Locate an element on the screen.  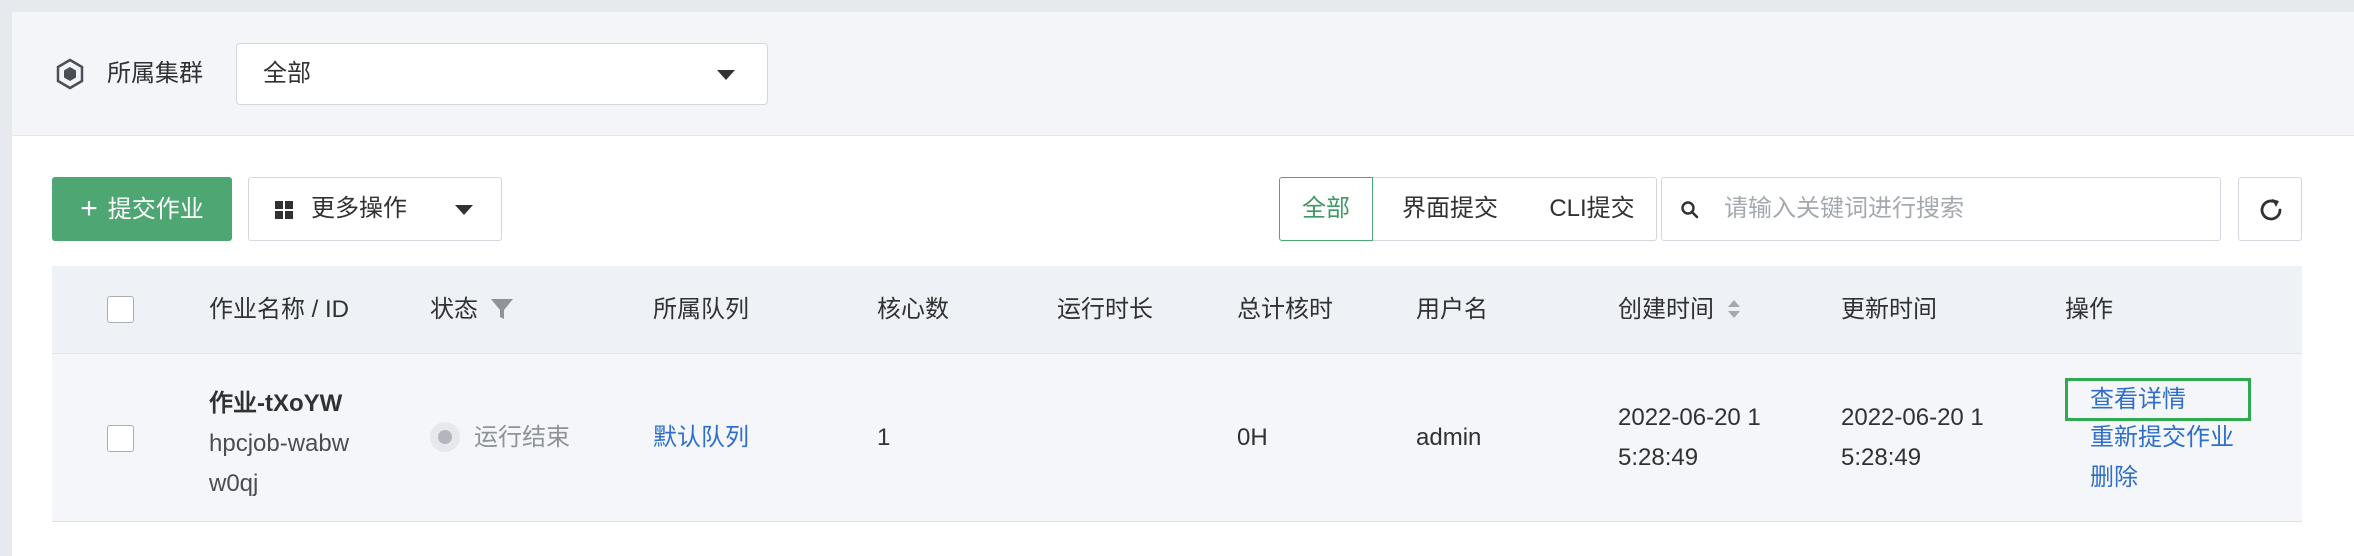
job-status: 运行结束 is located at coordinates (500, 438).